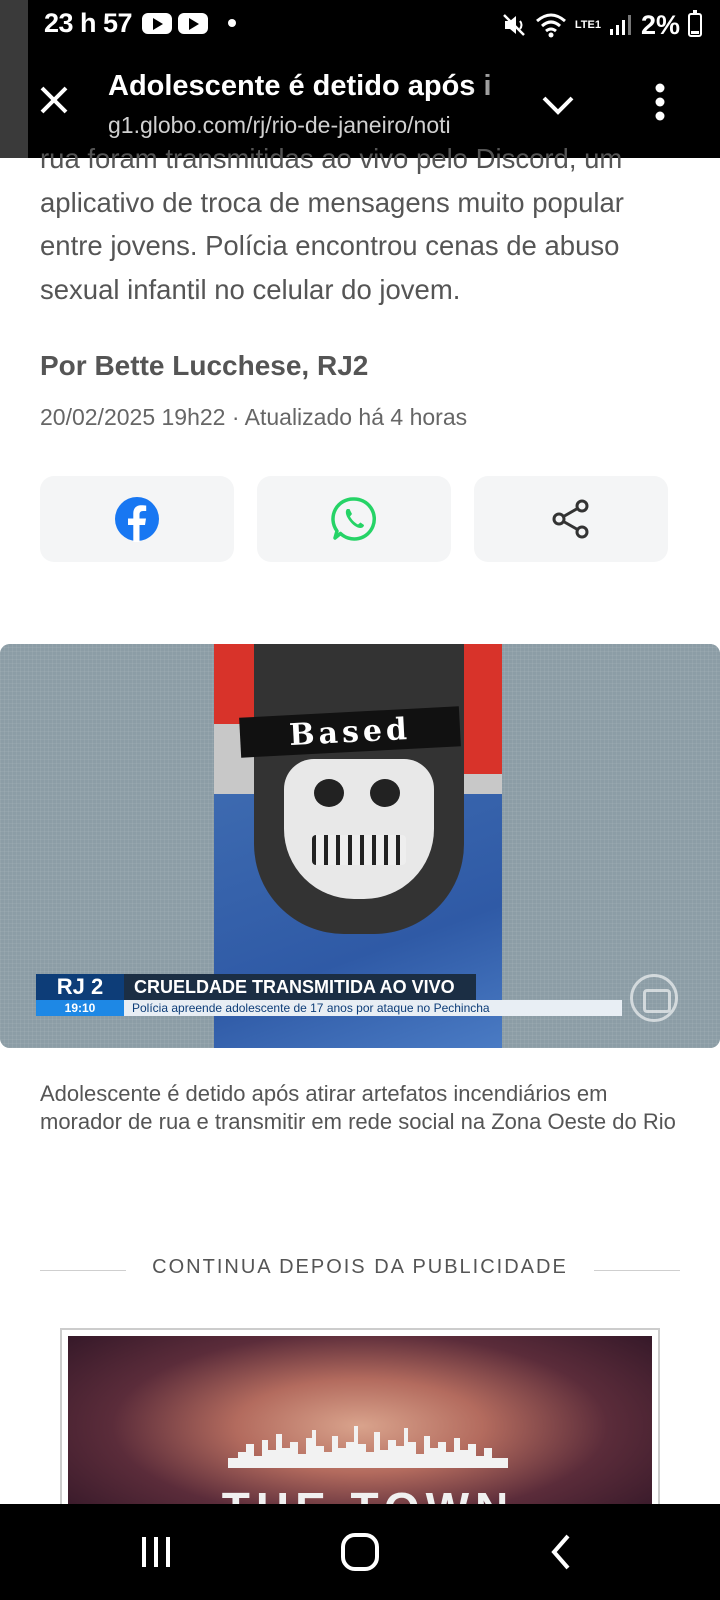  I want to click on program-logo: RJ 2 19:10, so click(80, 995).